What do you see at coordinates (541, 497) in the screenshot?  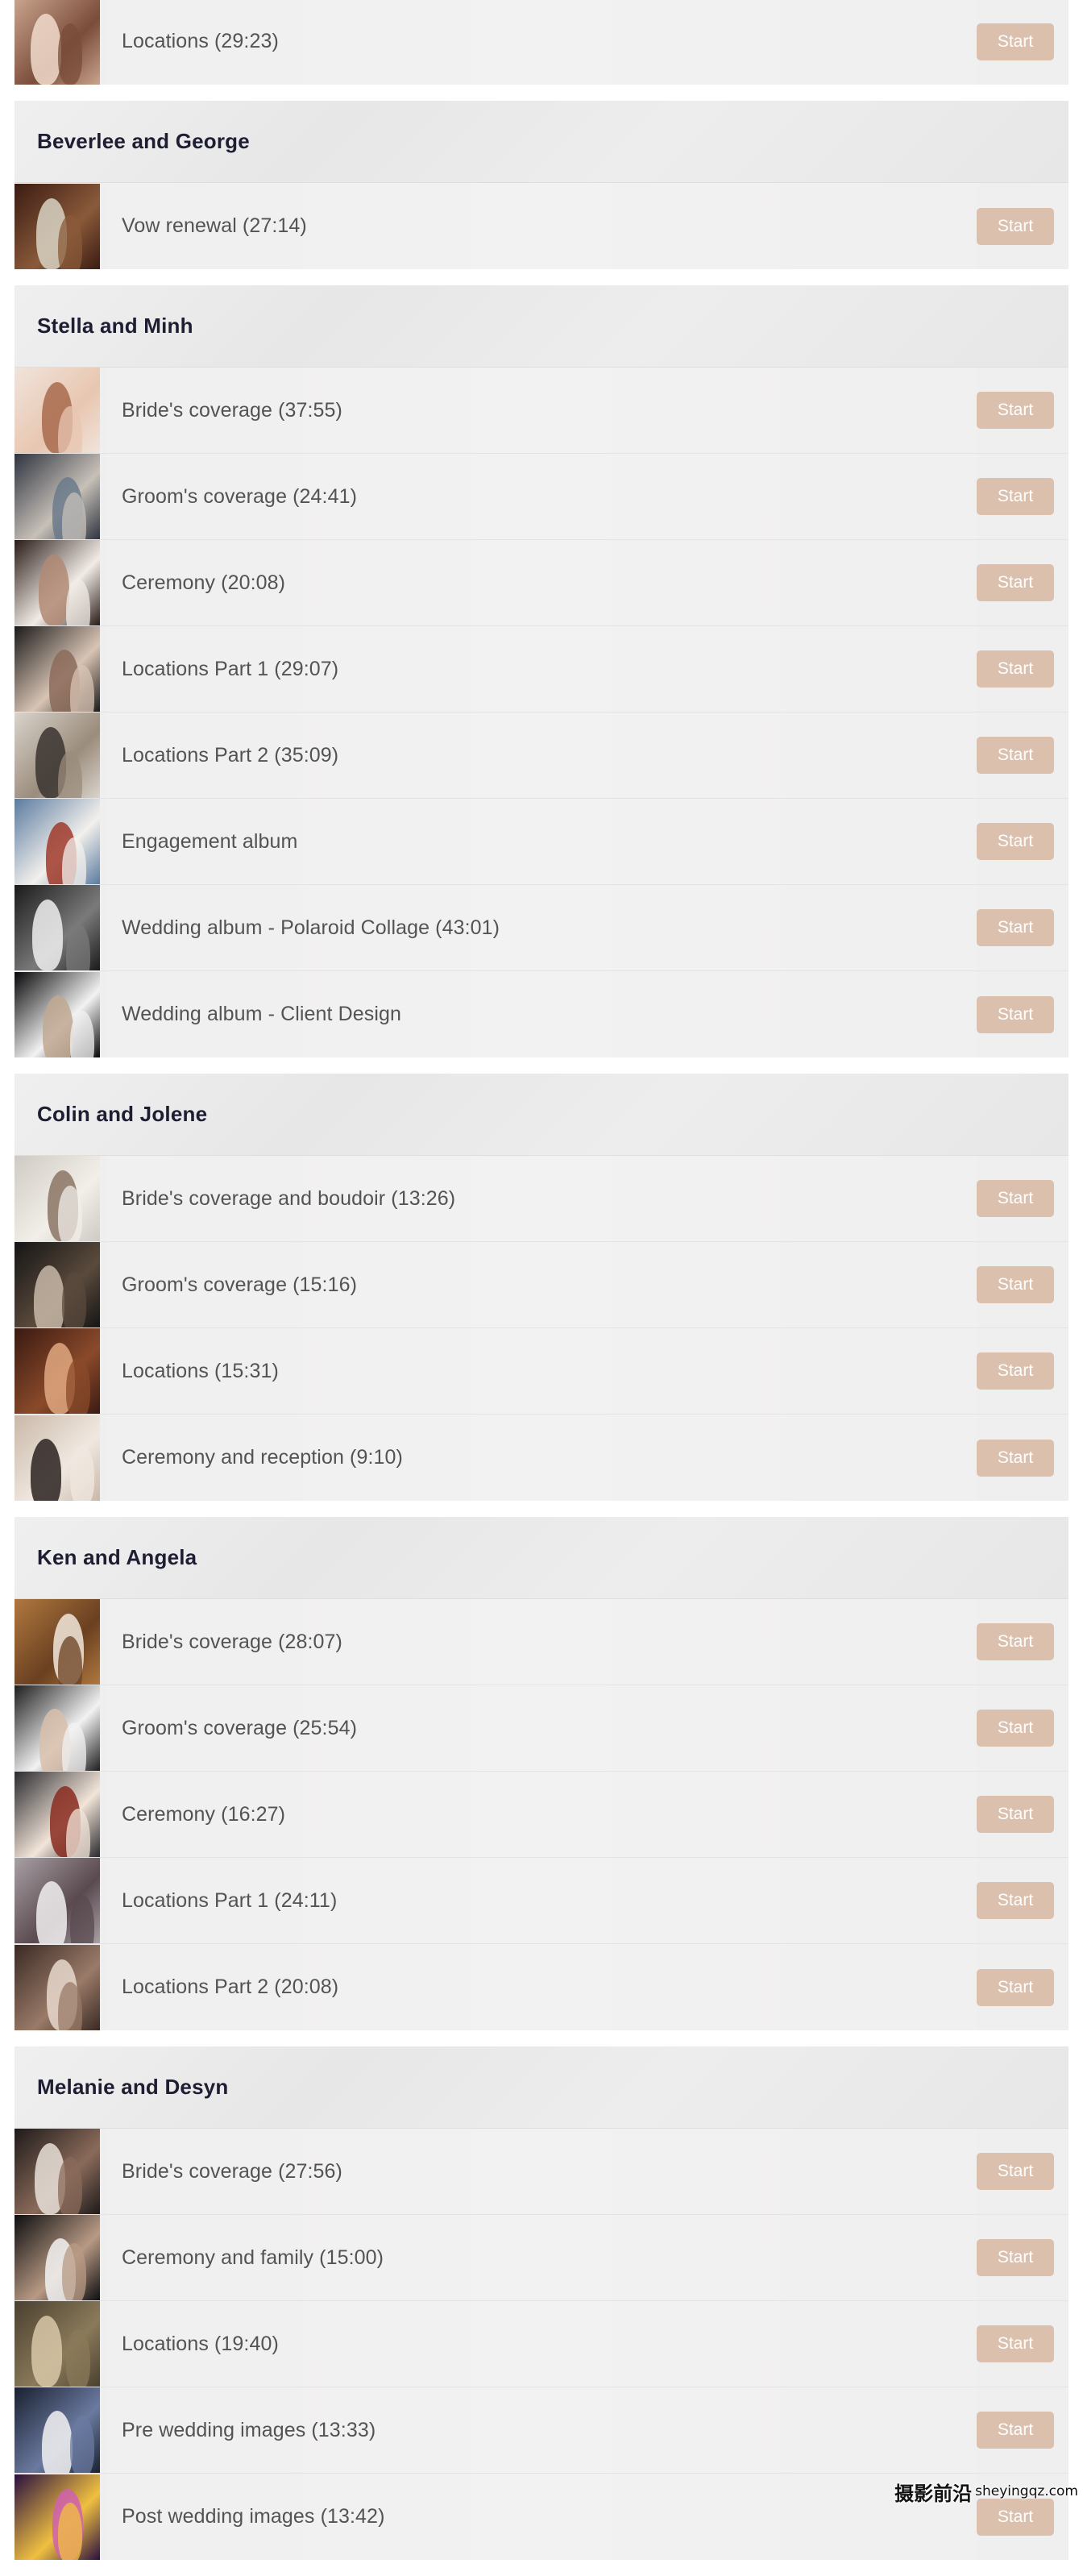 I see `lesson-row: Groom's coverage (24:41) Start` at bounding box center [541, 497].